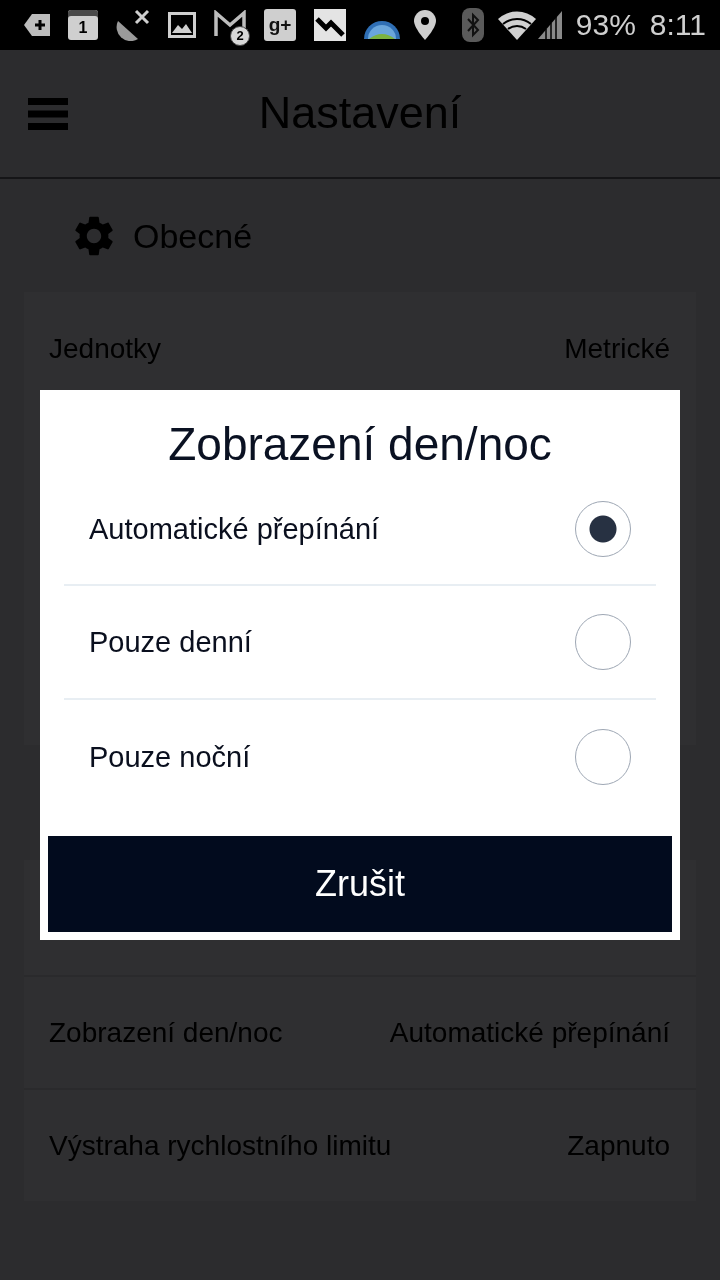 This screenshot has width=720, height=1280. What do you see at coordinates (472, 25) in the screenshot?
I see `bluetooth-icon` at bounding box center [472, 25].